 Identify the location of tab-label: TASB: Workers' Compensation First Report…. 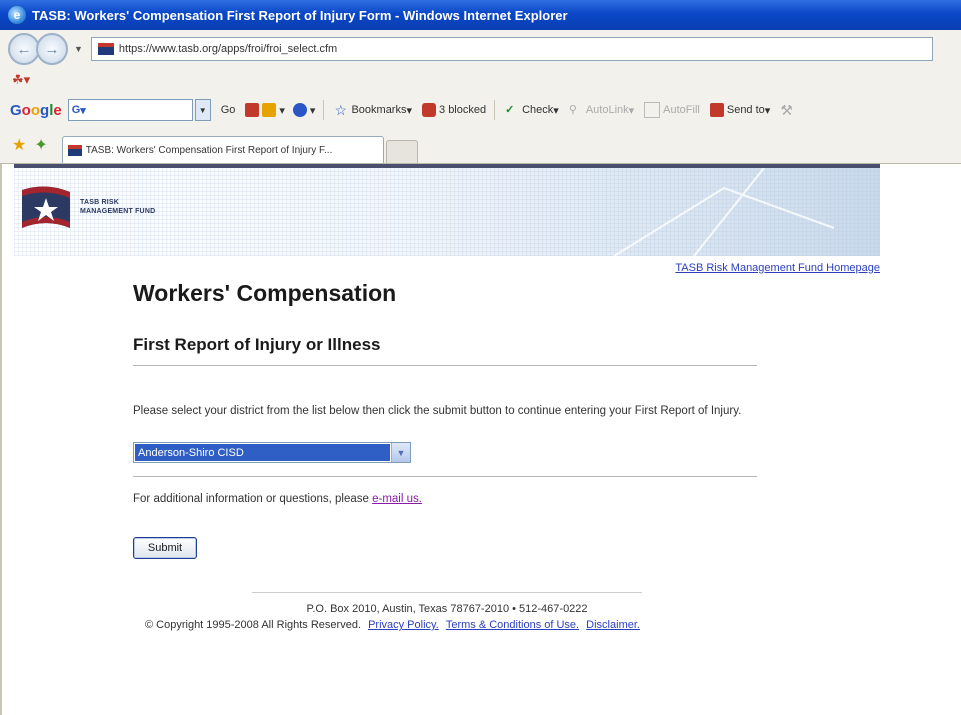
(209, 150).